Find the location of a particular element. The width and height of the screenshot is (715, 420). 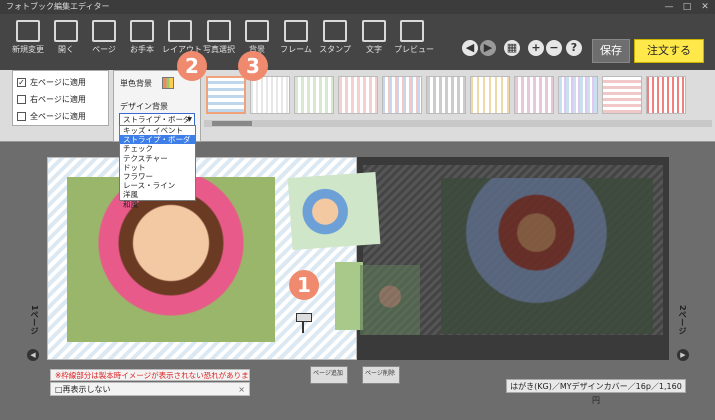

apply-left-checkbox: ✓ 左ページに適用 is located at coordinates (60, 82).